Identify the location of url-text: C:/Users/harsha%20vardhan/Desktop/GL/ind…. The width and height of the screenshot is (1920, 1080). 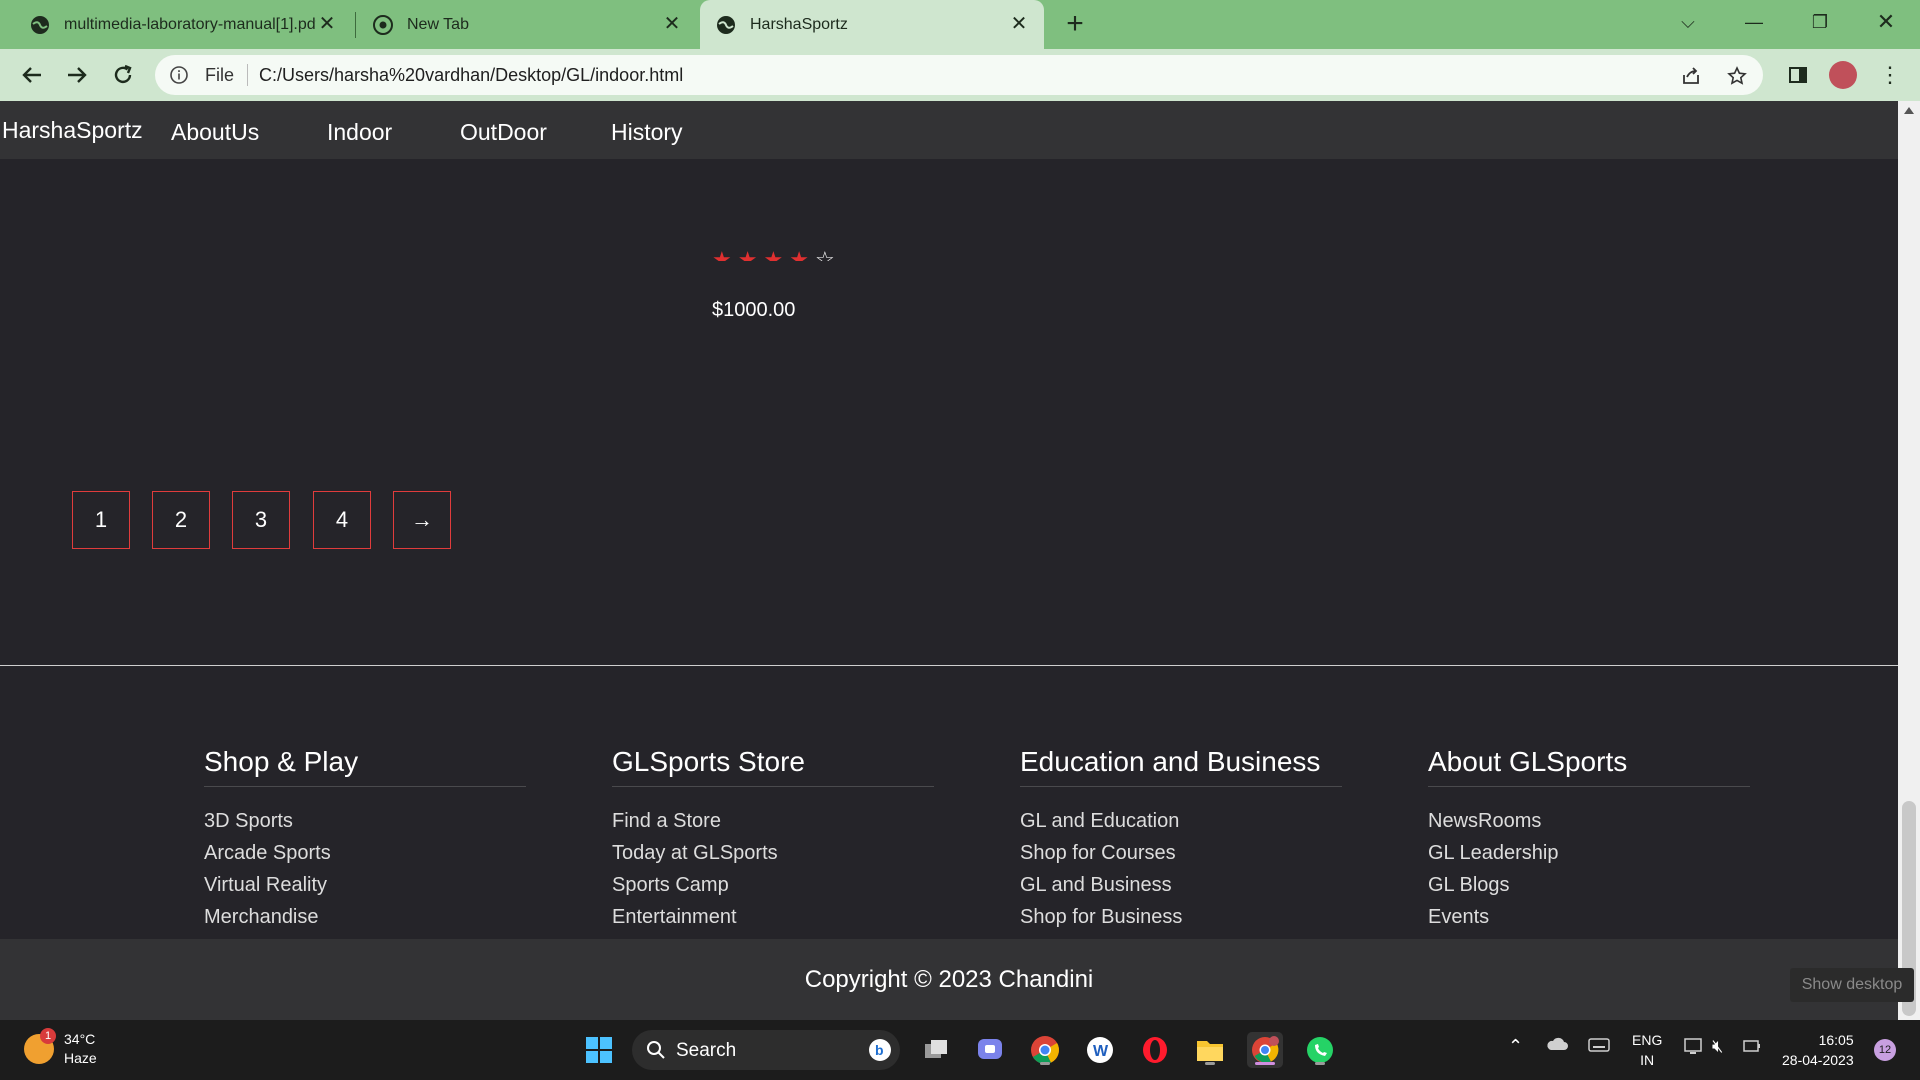
(471, 75).